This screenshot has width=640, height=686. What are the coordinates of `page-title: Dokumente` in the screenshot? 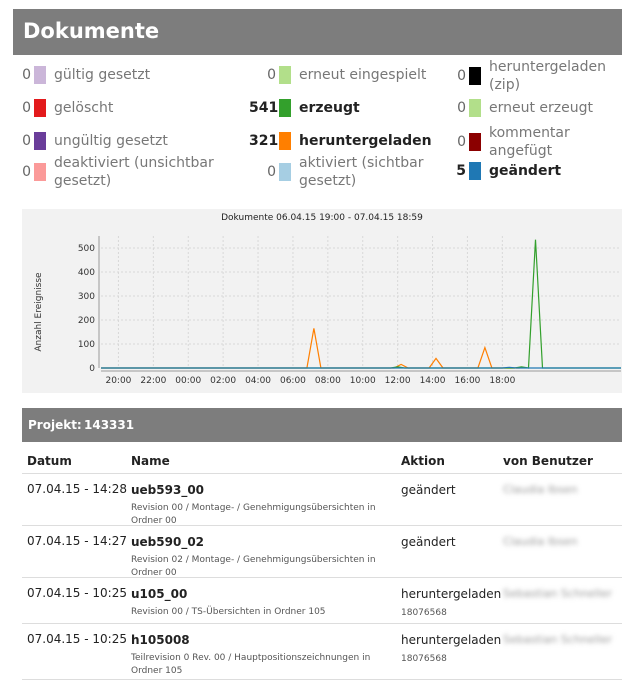 It's located at (91, 31).